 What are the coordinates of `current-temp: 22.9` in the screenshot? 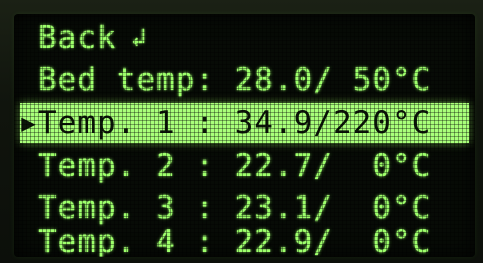 It's located at (274, 240).